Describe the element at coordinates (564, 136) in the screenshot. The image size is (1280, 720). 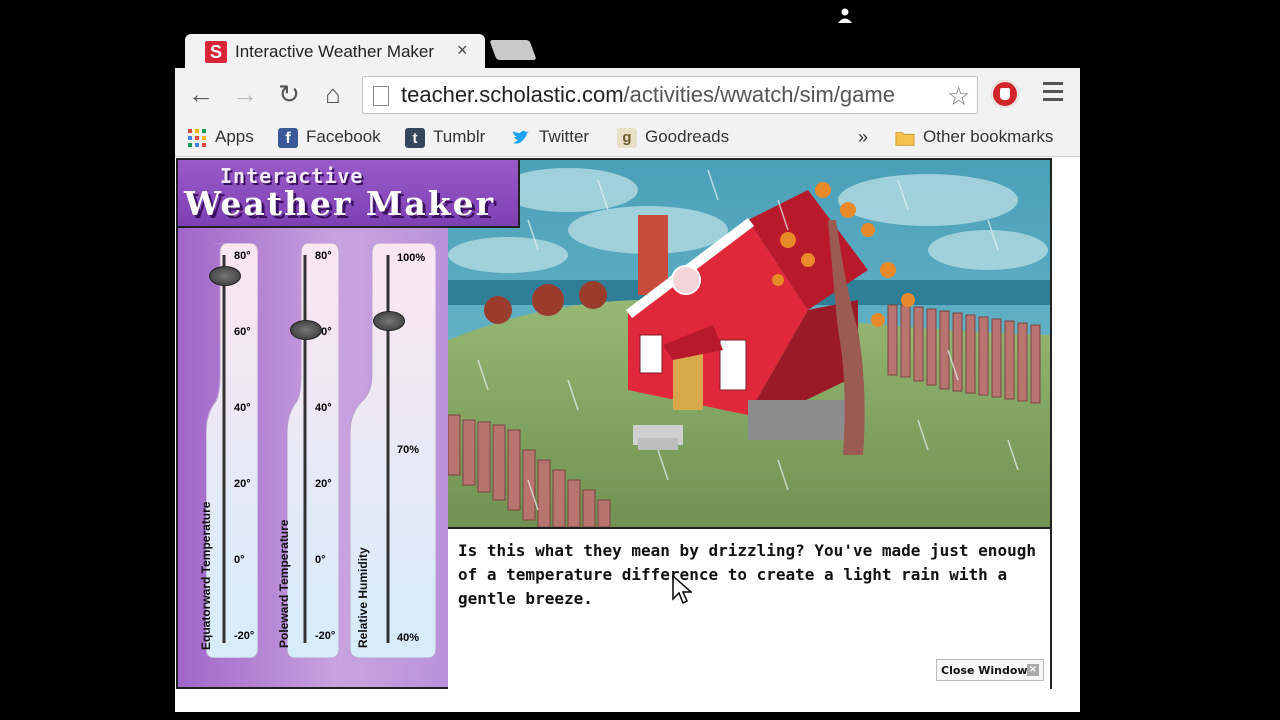
I see `bookmark-label: Twitter` at that location.